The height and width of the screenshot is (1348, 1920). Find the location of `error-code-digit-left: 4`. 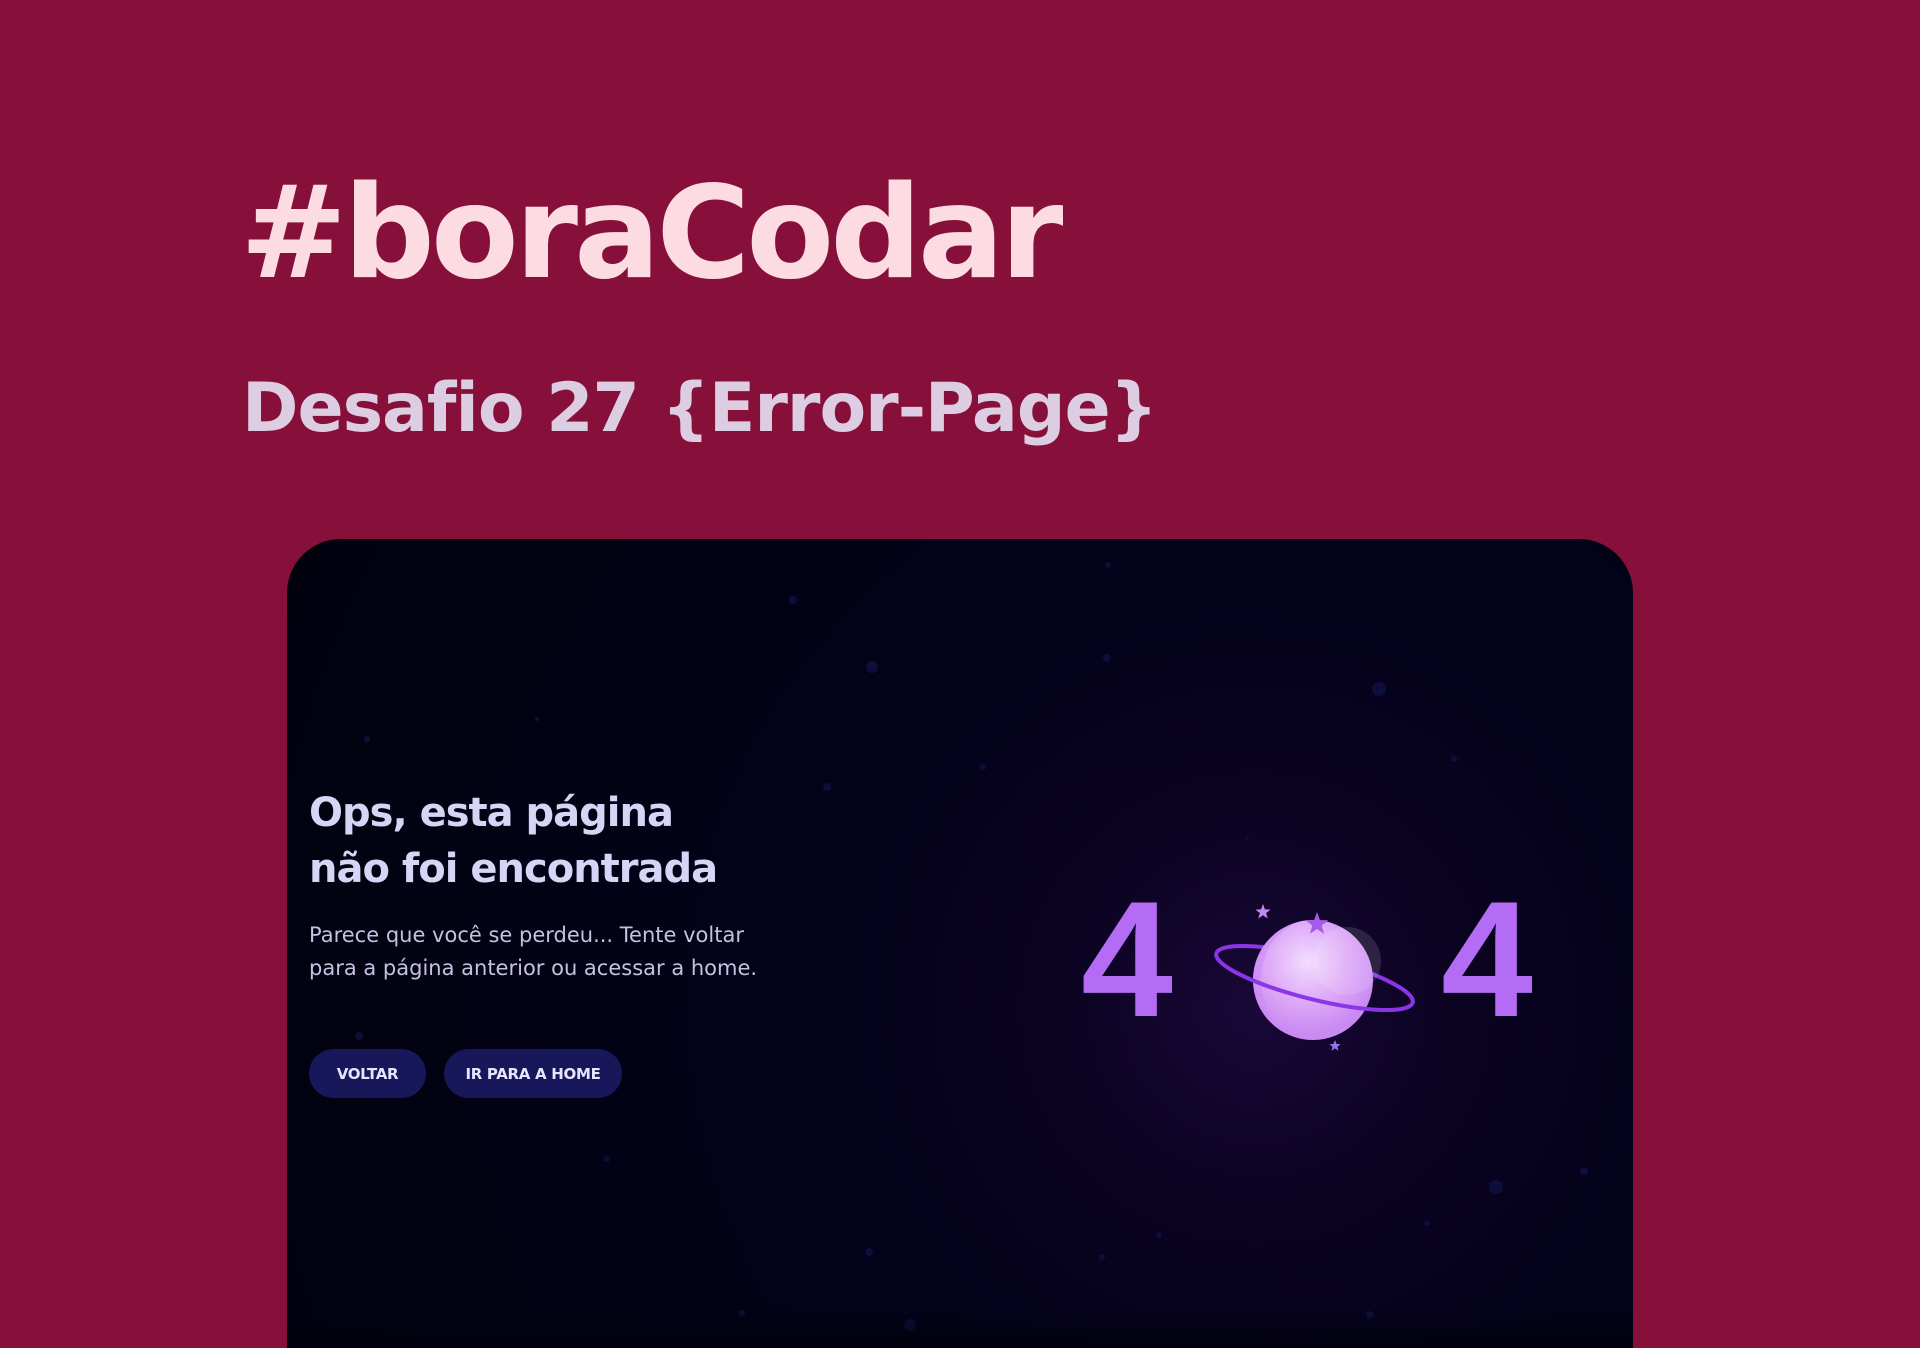

error-code-digit-left: 4 is located at coordinates (1127, 959).